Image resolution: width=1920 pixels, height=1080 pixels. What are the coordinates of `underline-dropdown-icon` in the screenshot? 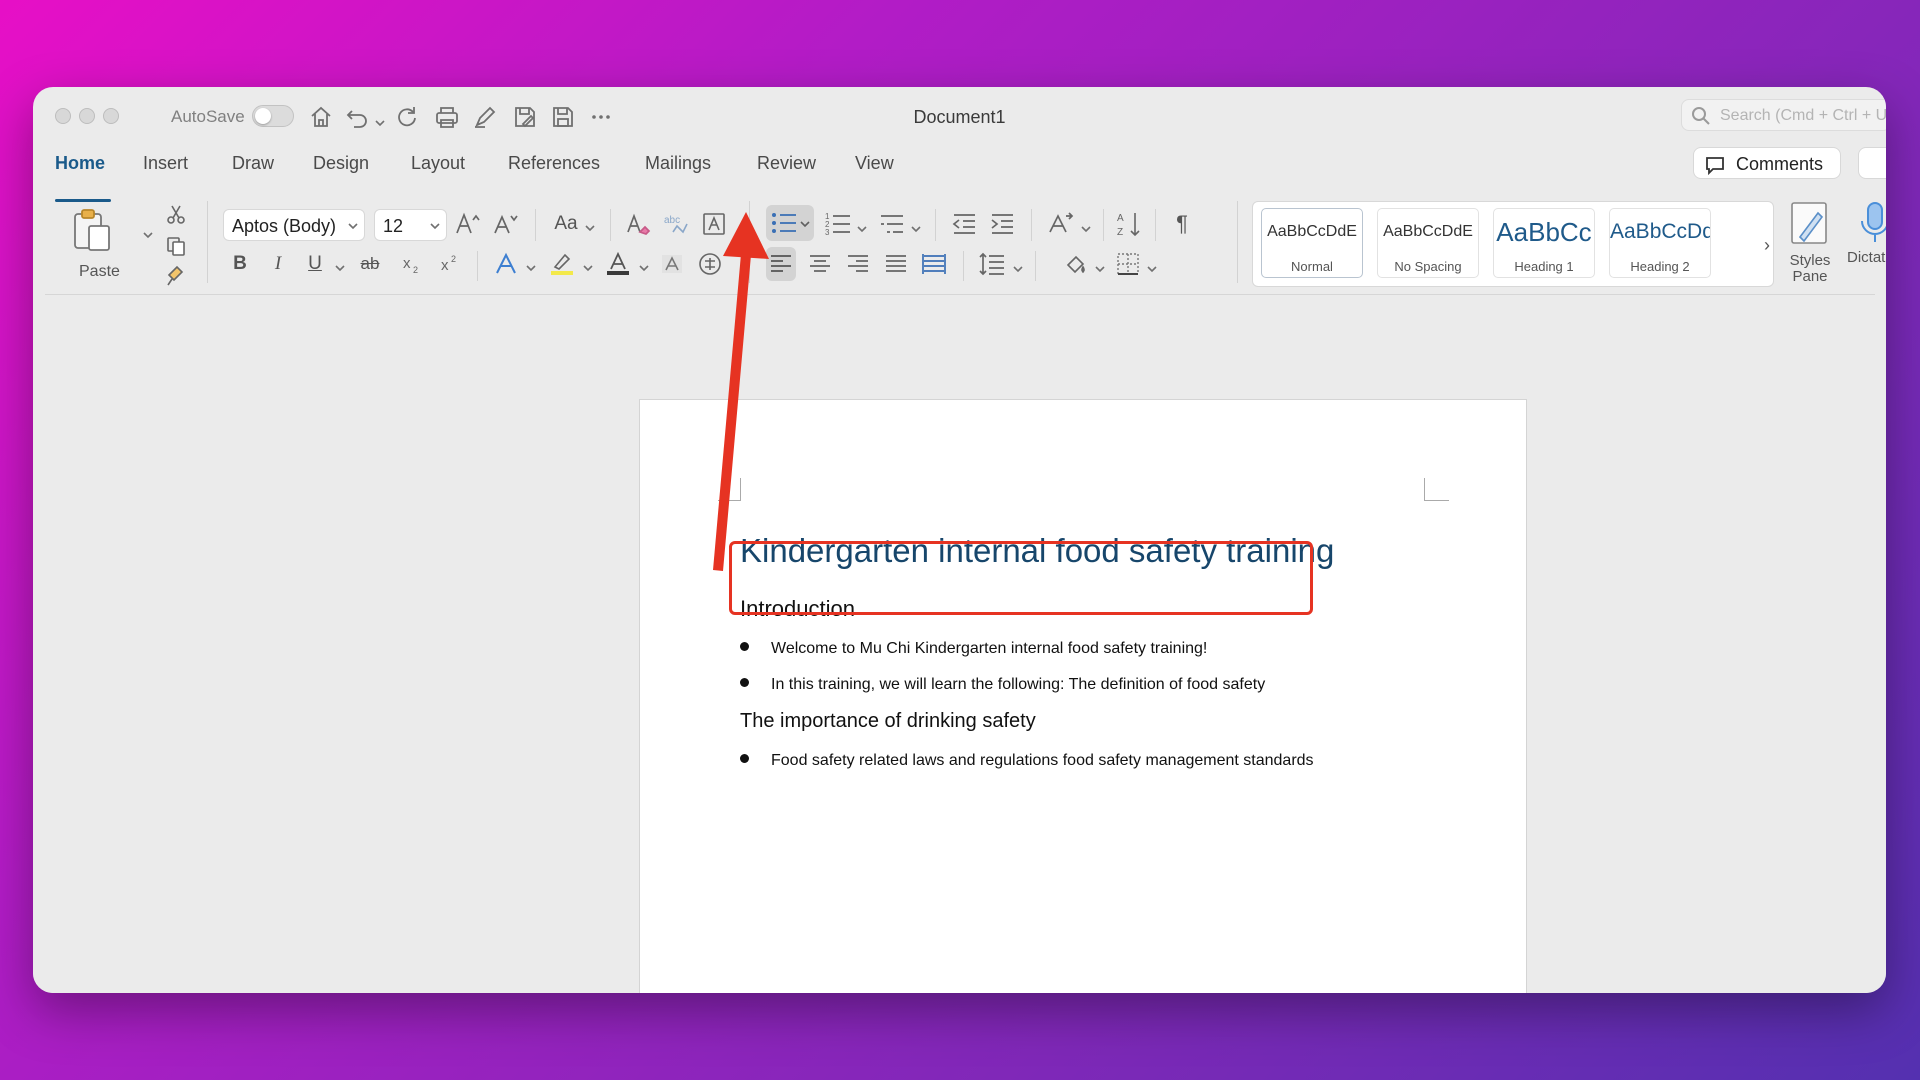 It's located at (340, 266).